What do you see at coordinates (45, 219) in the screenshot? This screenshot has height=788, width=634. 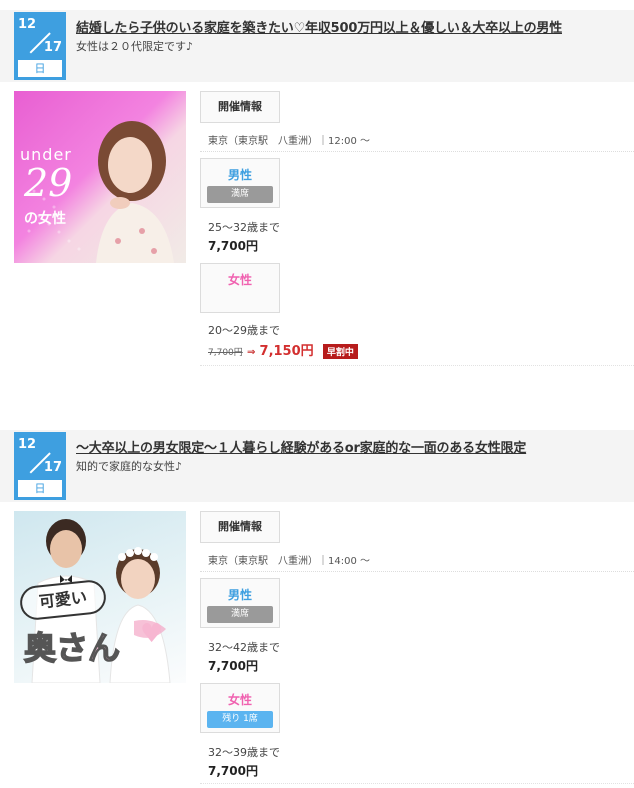 I see `thumb-text-women: の女性` at bounding box center [45, 219].